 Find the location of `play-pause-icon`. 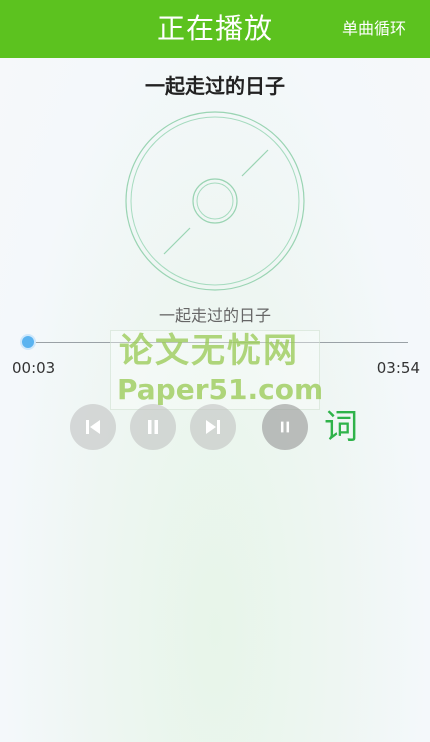

play-pause-icon is located at coordinates (285, 427).